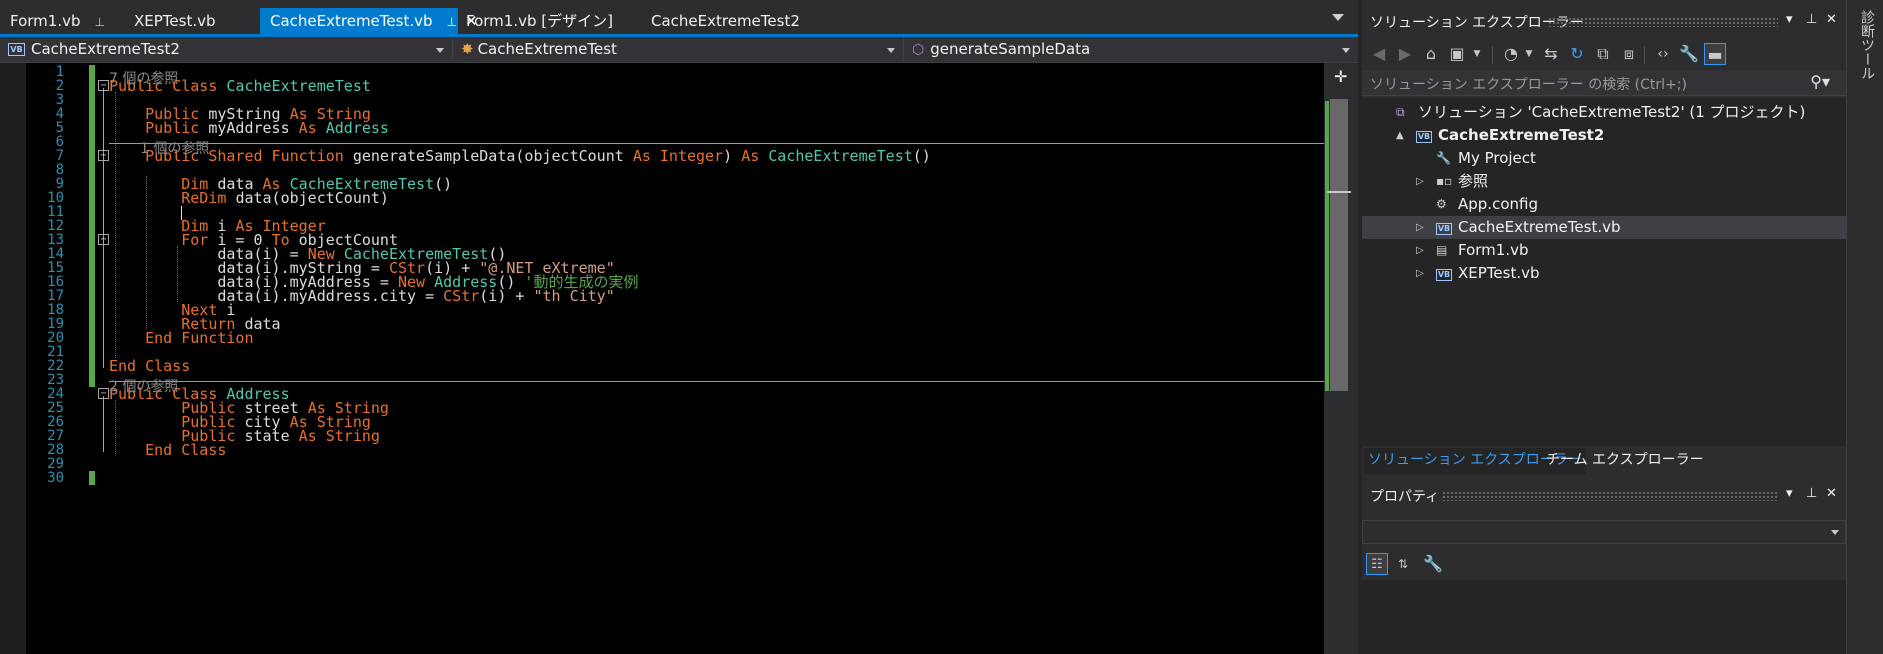 The width and height of the screenshot is (1883, 654). I want to click on tree-item: ⚙ App.config, so click(1604, 204).